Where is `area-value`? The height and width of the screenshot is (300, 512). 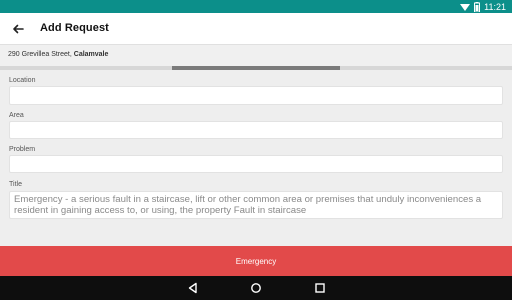
area-value is located at coordinates (256, 124).